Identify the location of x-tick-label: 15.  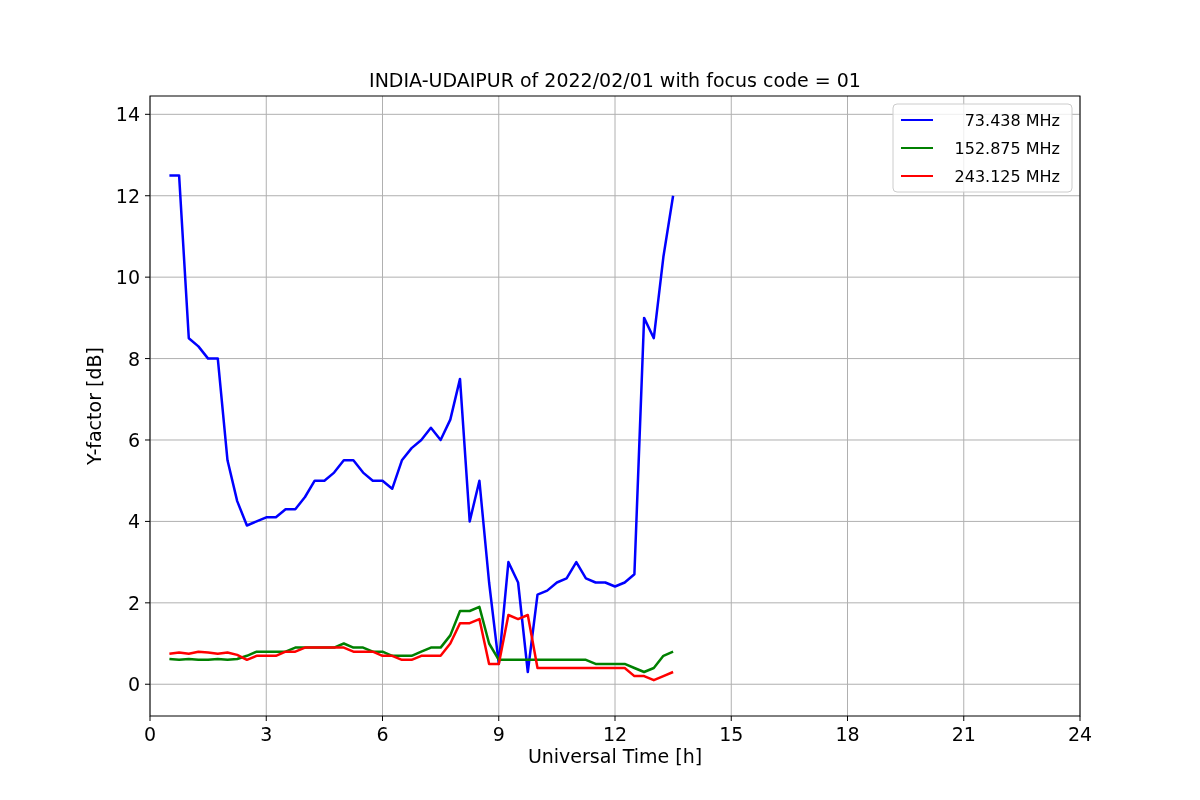
(731, 734).